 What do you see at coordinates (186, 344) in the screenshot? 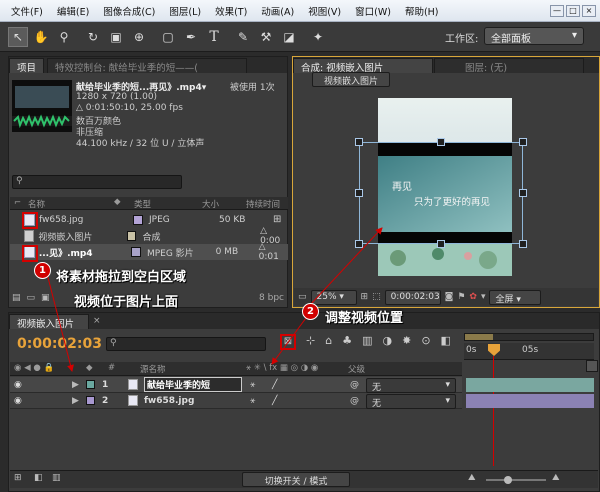
I see `timeline-search-input: ⚲` at bounding box center [186, 344].